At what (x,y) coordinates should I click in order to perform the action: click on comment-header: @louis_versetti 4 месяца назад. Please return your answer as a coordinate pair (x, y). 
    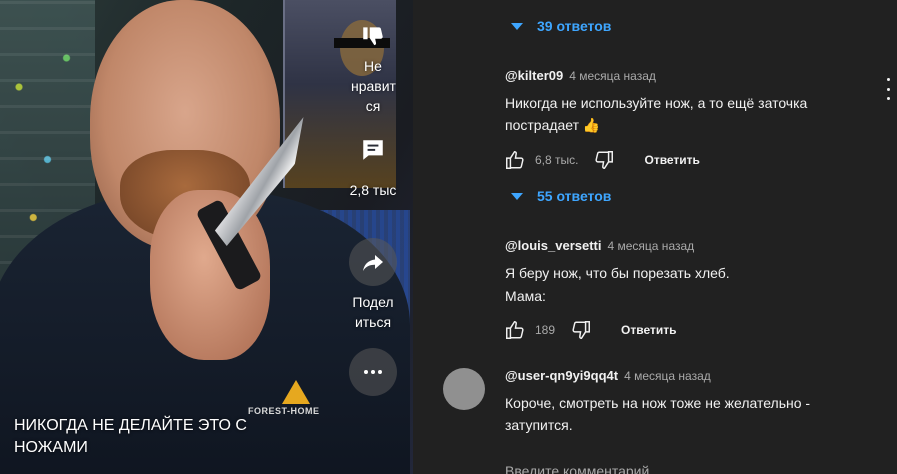
    Looking at the image, I should click on (599, 245).